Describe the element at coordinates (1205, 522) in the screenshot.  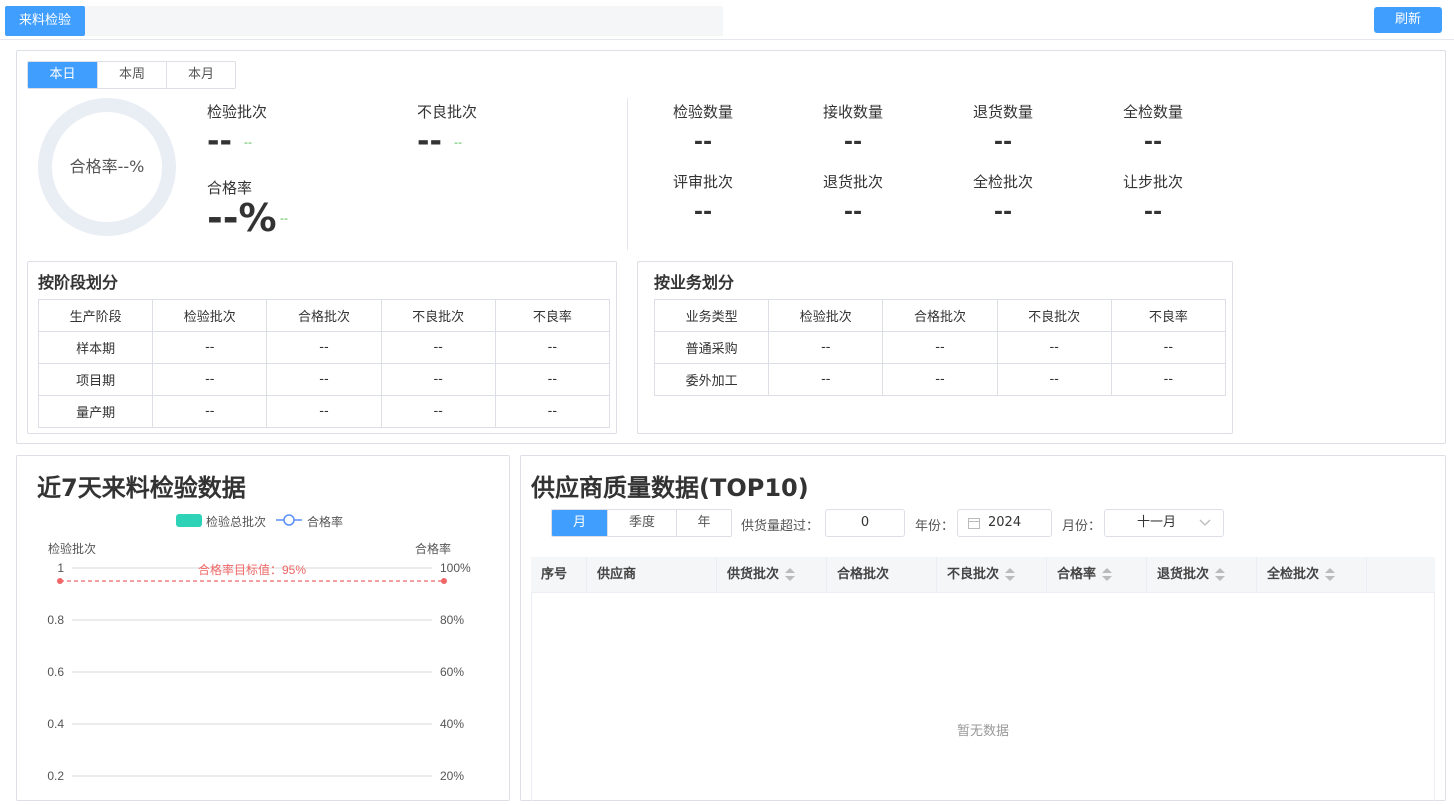
I see `chevron-down-icon` at that location.